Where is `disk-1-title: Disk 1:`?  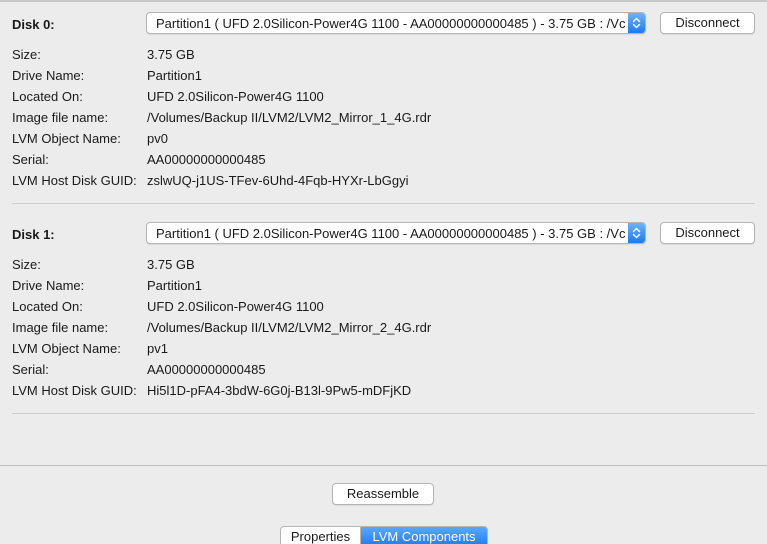
disk-1-title: Disk 1: is located at coordinates (33, 234).